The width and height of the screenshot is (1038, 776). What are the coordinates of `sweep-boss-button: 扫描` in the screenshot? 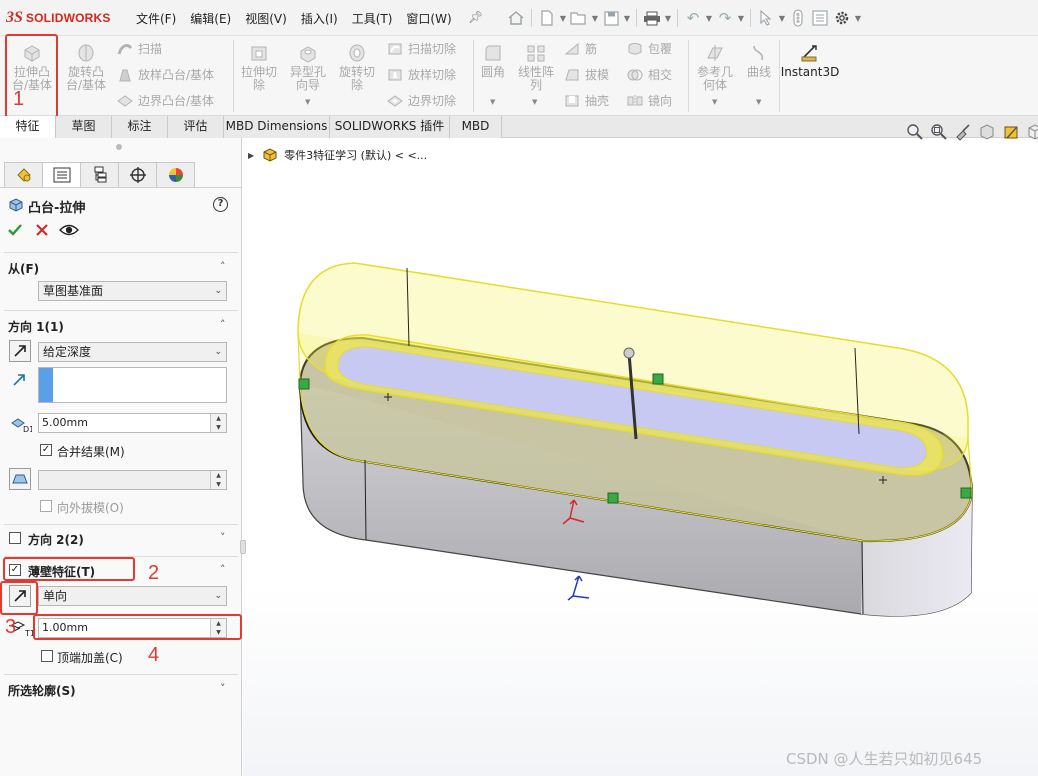 It's located at (139, 48).